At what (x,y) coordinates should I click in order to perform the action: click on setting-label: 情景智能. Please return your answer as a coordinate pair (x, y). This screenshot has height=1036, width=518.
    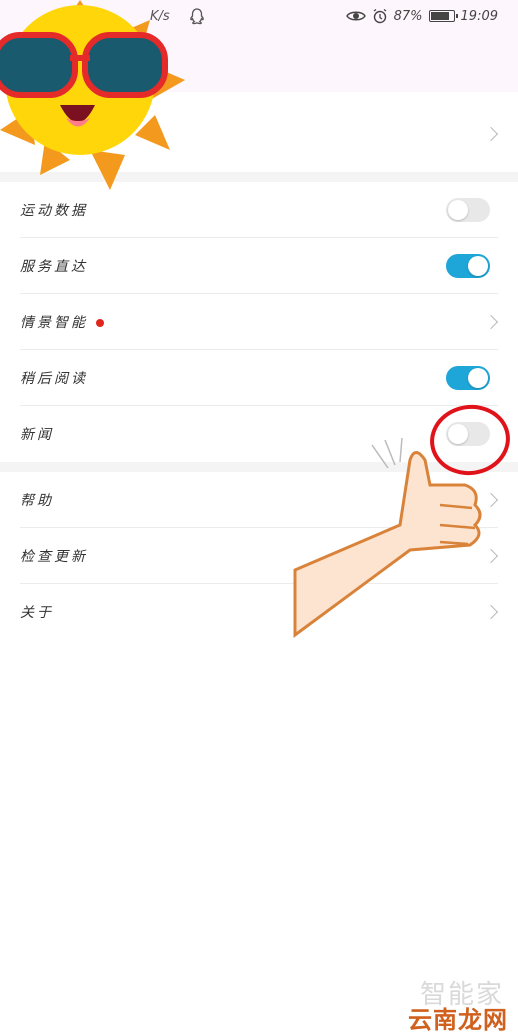
    Looking at the image, I should click on (62, 322).